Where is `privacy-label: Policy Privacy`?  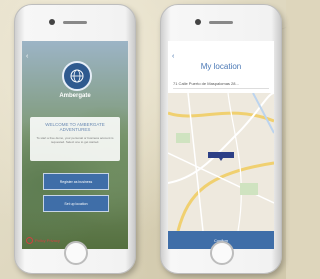 privacy-label: Policy Privacy is located at coordinates (47, 240).